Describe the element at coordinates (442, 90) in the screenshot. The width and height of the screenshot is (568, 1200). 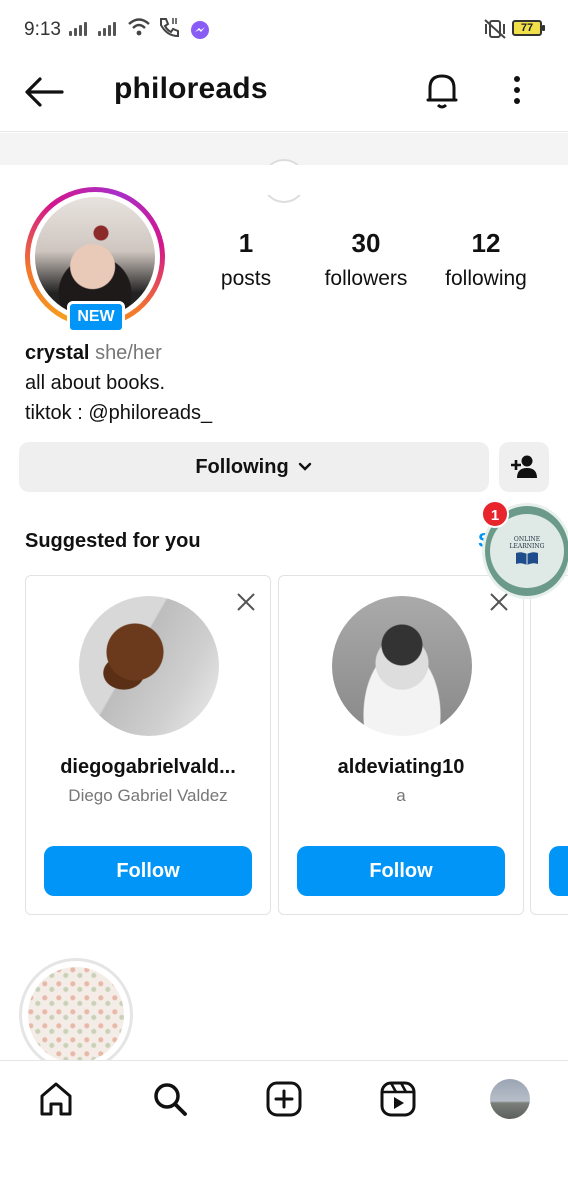
I see `bell-icon` at that location.